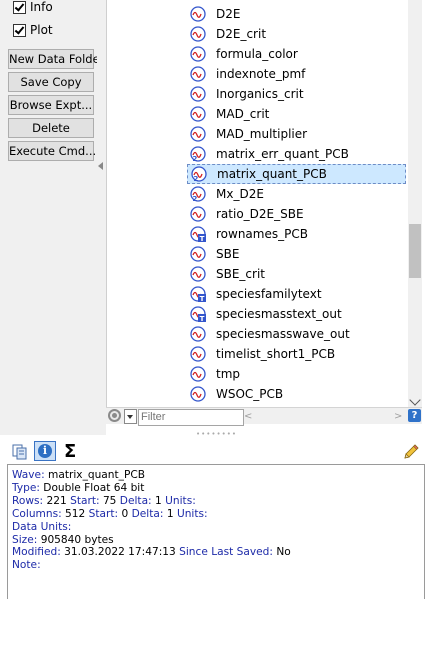 The width and height of the screenshot is (432, 648). I want to click on vertical-scrollbar, so click(415, 203).